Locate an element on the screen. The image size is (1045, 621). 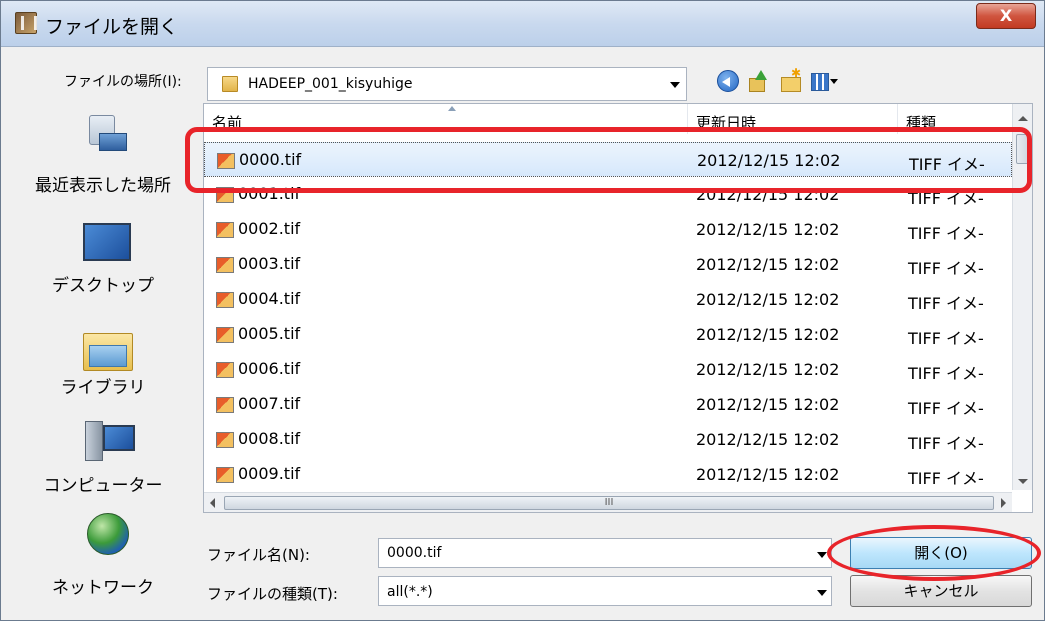
file-row: 0006.tif 2012/12/15 12:02 TIFF イメ- is located at coordinates (608, 369).